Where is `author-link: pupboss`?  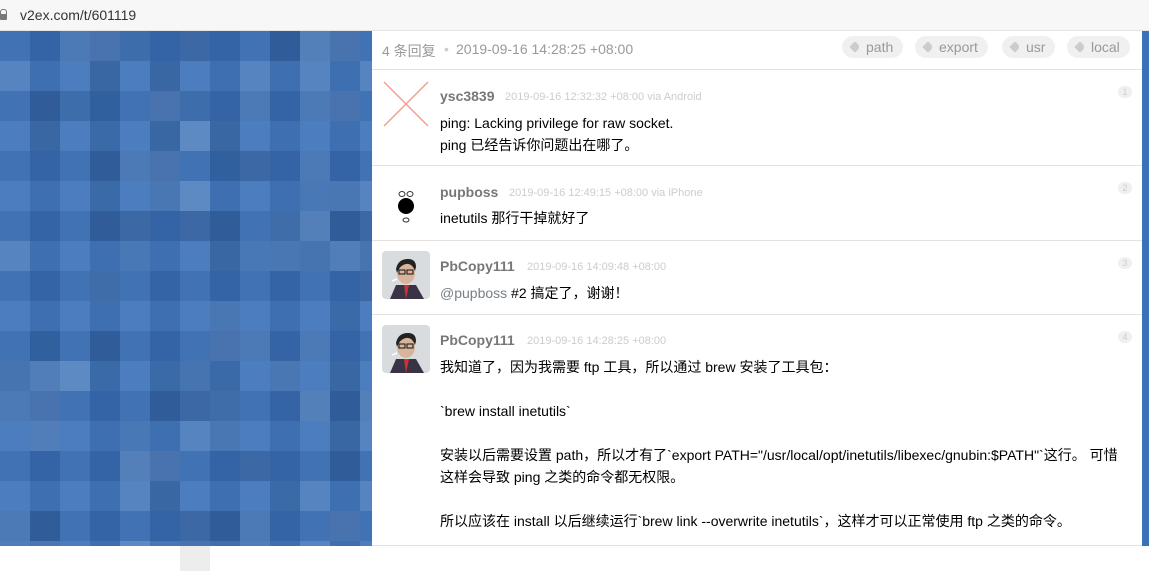
author-link: pupboss is located at coordinates (469, 192).